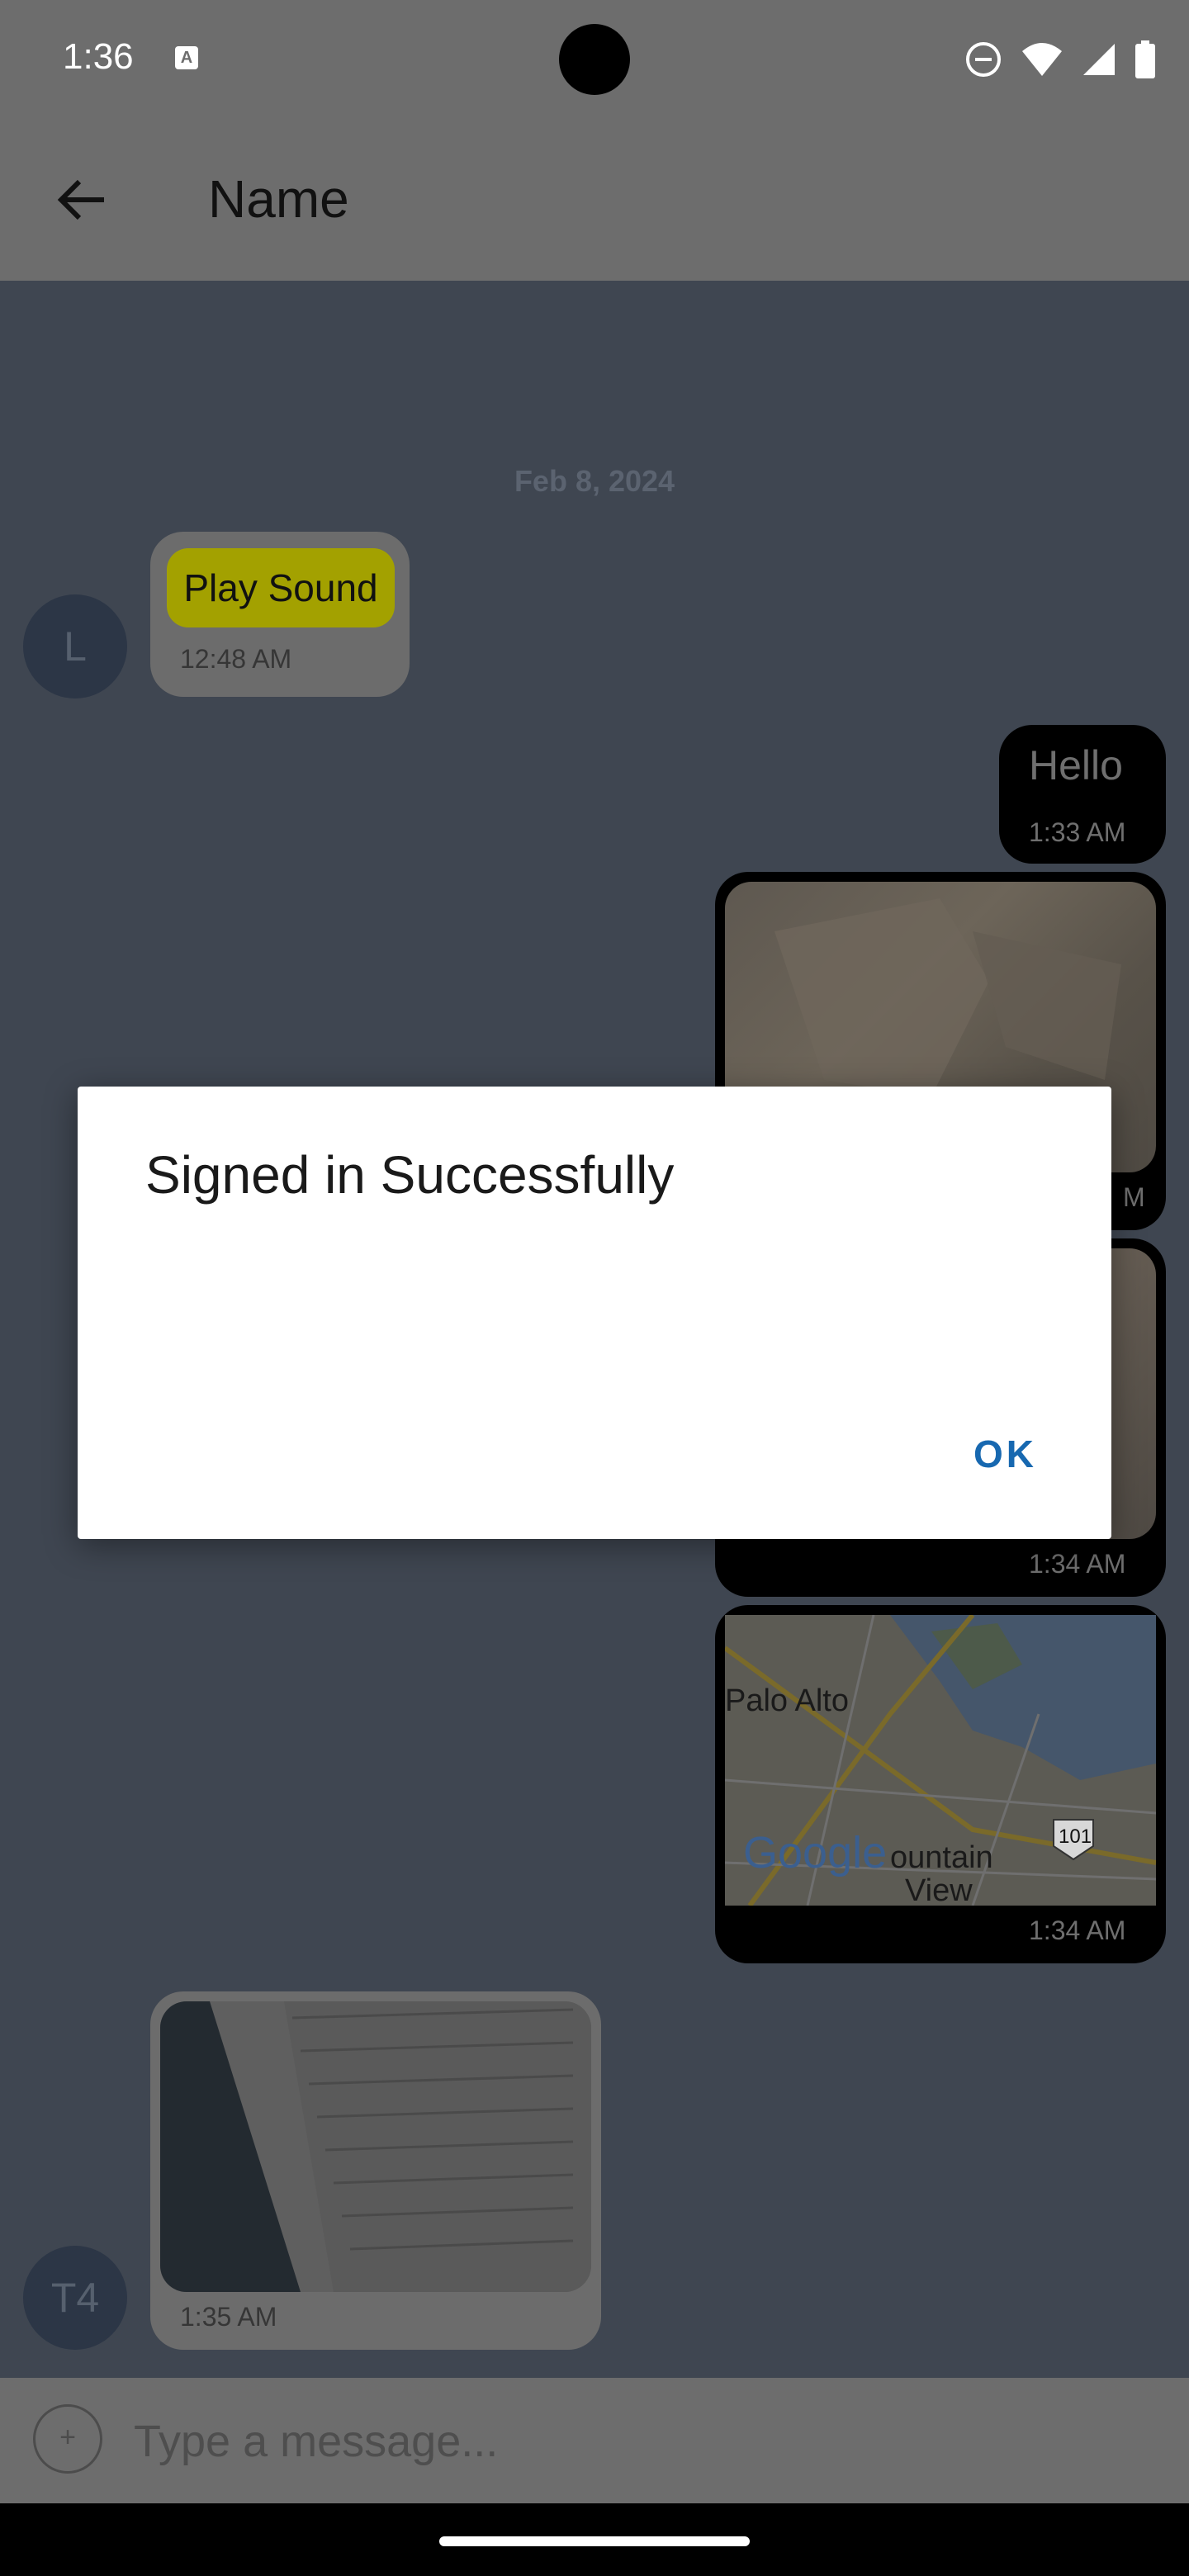 The height and width of the screenshot is (2576, 1189). Describe the element at coordinates (983, 59) in the screenshot. I see `dnd-icon` at that location.